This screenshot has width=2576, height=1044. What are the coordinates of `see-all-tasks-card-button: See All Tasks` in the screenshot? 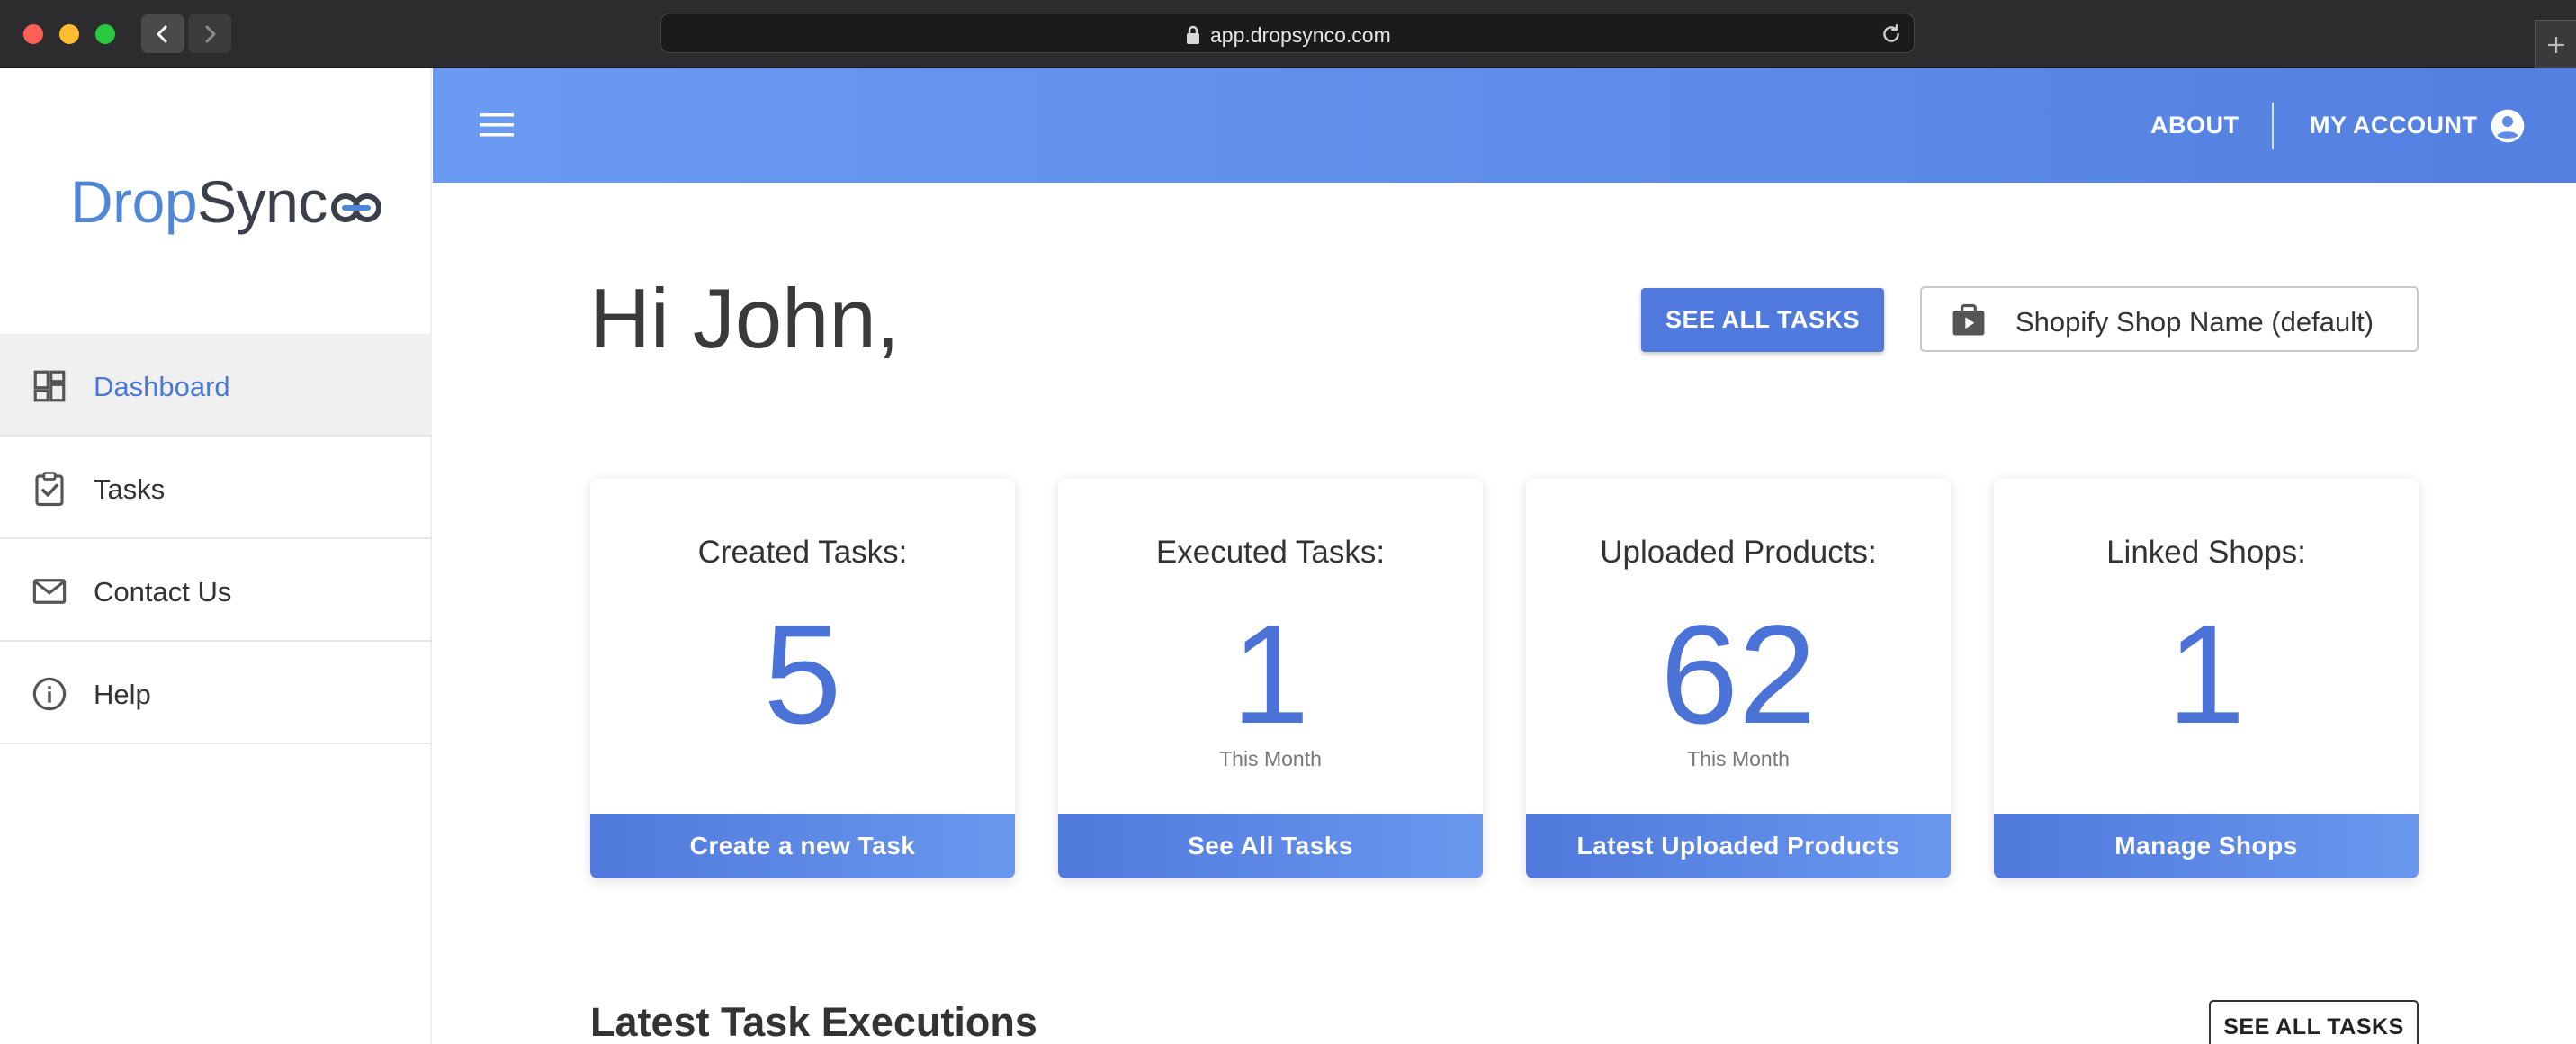 It's located at (1270, 846).